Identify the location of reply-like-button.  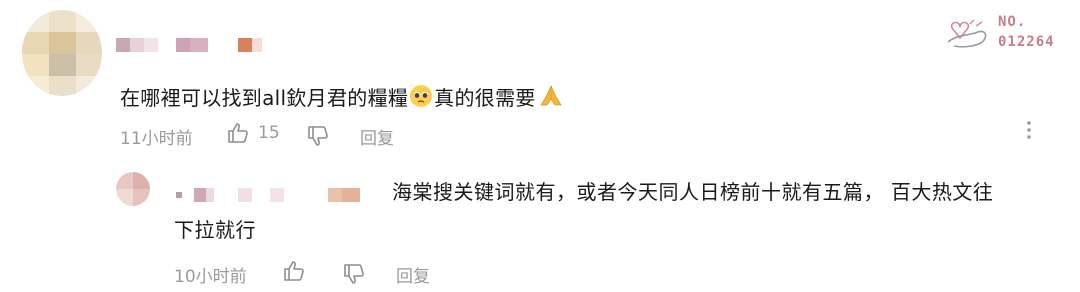
(294, 271).